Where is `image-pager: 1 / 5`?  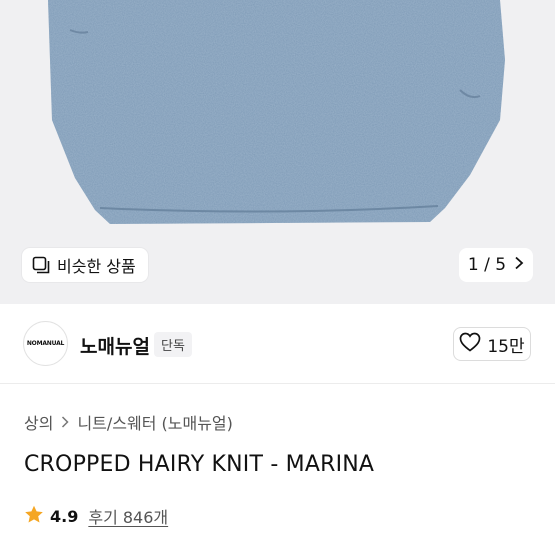 image-pager: 1 / 5 is located at coordinates (496, 265).